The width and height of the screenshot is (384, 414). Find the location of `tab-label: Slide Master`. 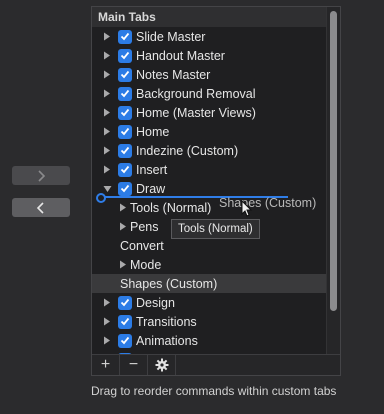

tab-label: Slide Master is located at coordinates (171, 36).